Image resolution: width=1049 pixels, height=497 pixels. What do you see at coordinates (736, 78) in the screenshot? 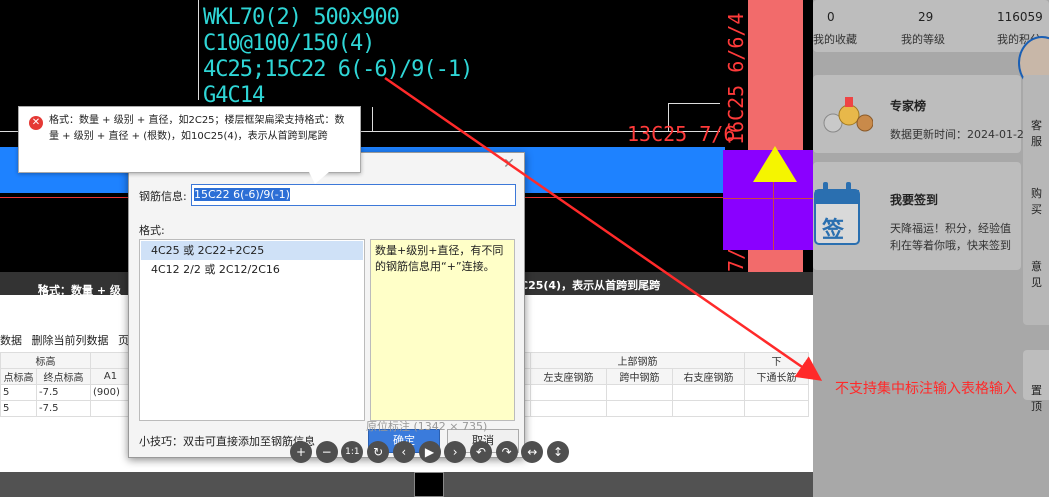
I see `rebar-annotation-vertical: 16C25 6/6/4` at bounding box center [736, 78].